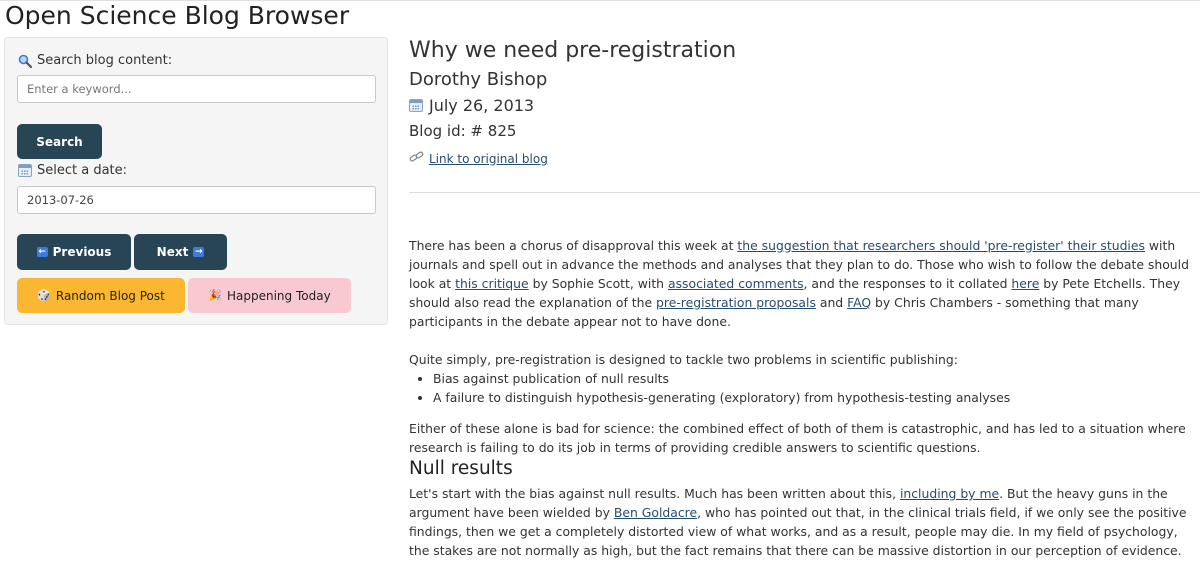 This screenshot has width=1200, height=566. What do you see at coordinates (59, 141) in the screenshot?
I see `search-button: Search` at bounding box center [59, 141].